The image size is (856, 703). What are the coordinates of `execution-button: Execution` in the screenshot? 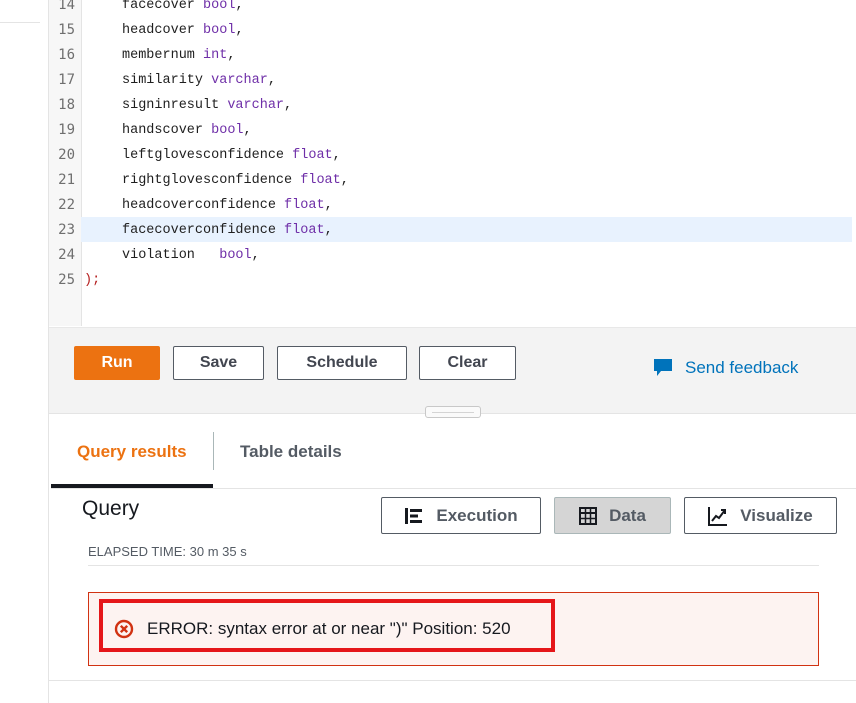 It's located at (461, 515).